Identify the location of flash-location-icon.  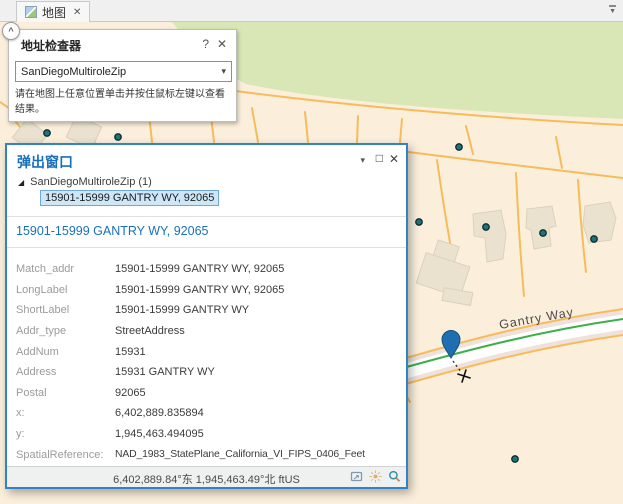
(375, 476).